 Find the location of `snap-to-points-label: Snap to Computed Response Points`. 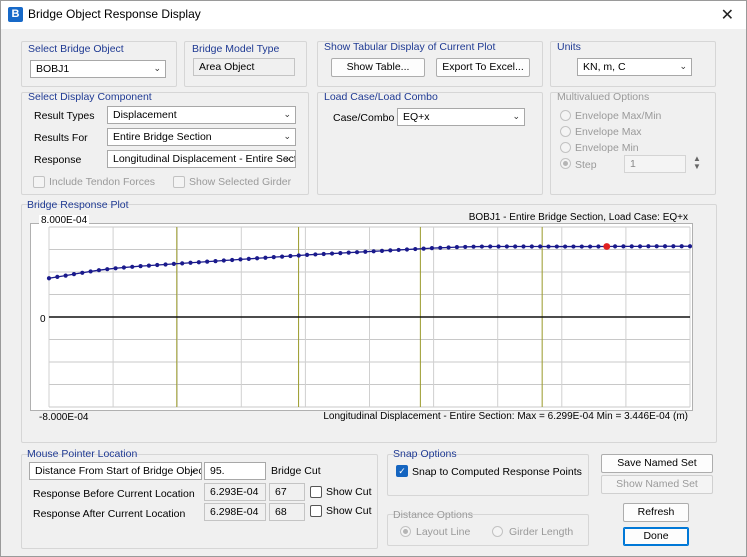

snap-to-points-label: Snap to Computed Response Points is located at coordinates (497, 472).